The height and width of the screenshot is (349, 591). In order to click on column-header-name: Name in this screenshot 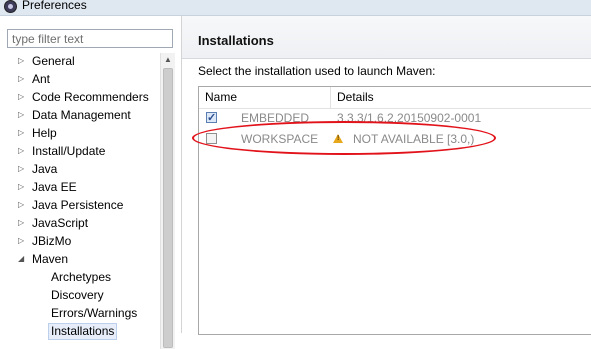, I will do `click(221, 97)`.